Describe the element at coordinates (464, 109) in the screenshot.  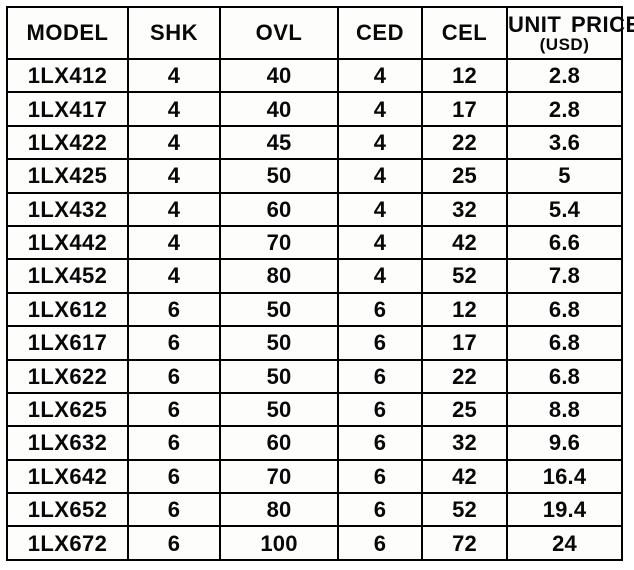
I see `cell-cel: 17` at that location.